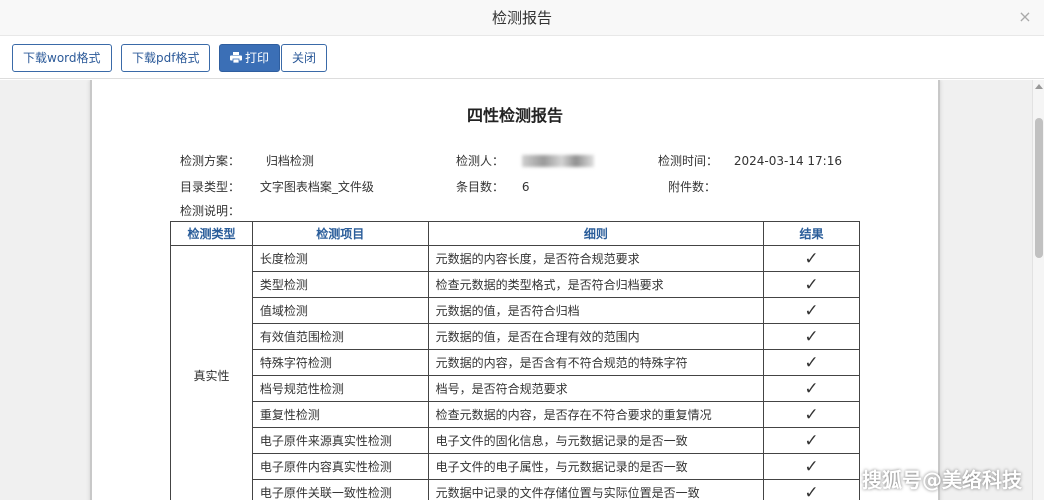 Image resolution: width=1044 pixels, height=500 pixels. Describe the element at coordinates (596, 388) in the screenshot. I see `detail-cell: 档号，是否符合规范要求` at that location.